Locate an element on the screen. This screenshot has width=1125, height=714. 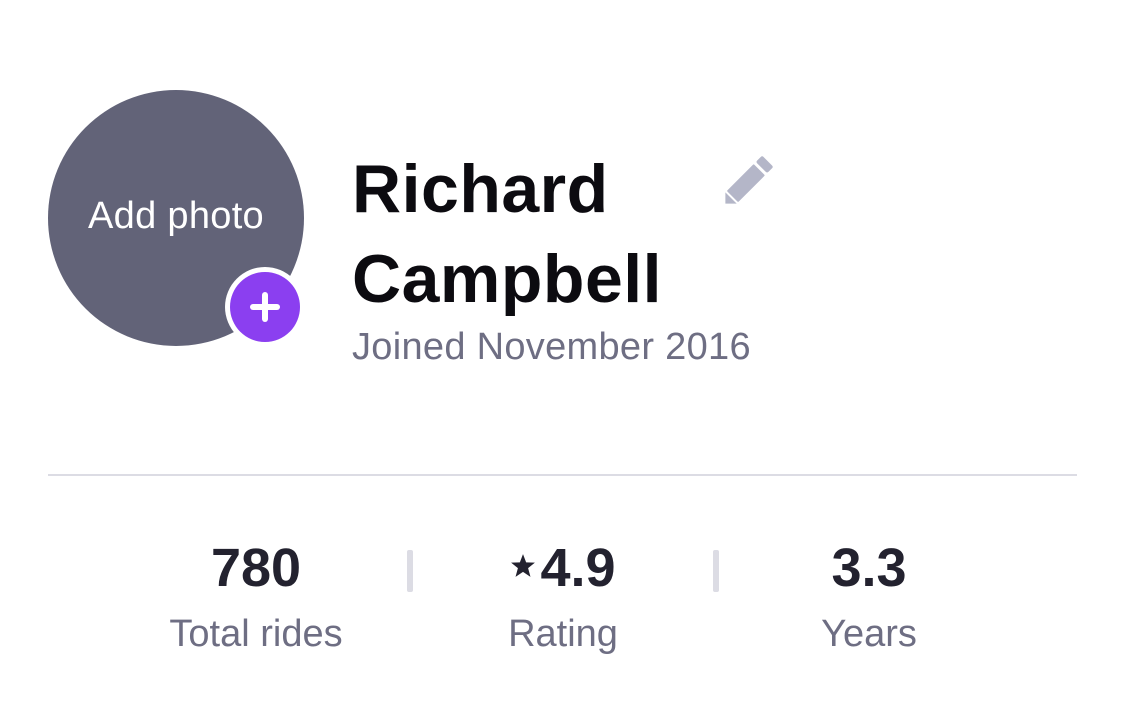
joined-date: Joined November 2016 is located at coordinates (551, 347).